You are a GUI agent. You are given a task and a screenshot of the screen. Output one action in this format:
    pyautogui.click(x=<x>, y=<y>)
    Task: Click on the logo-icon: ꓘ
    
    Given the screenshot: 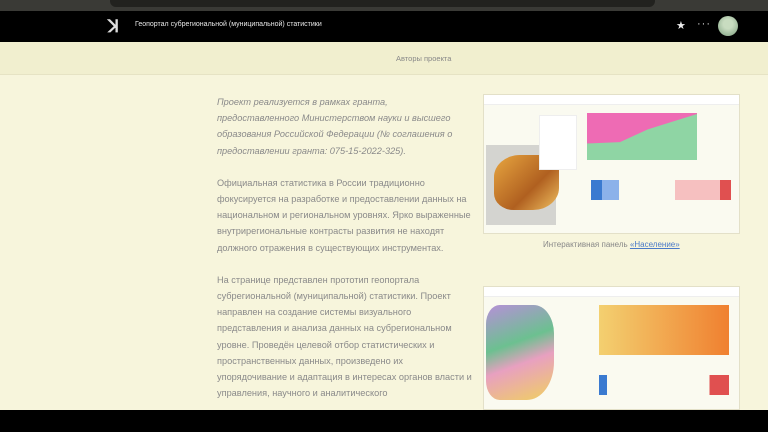 What is the action you would take?
    pyautogui.click(x=118, y=27)
    